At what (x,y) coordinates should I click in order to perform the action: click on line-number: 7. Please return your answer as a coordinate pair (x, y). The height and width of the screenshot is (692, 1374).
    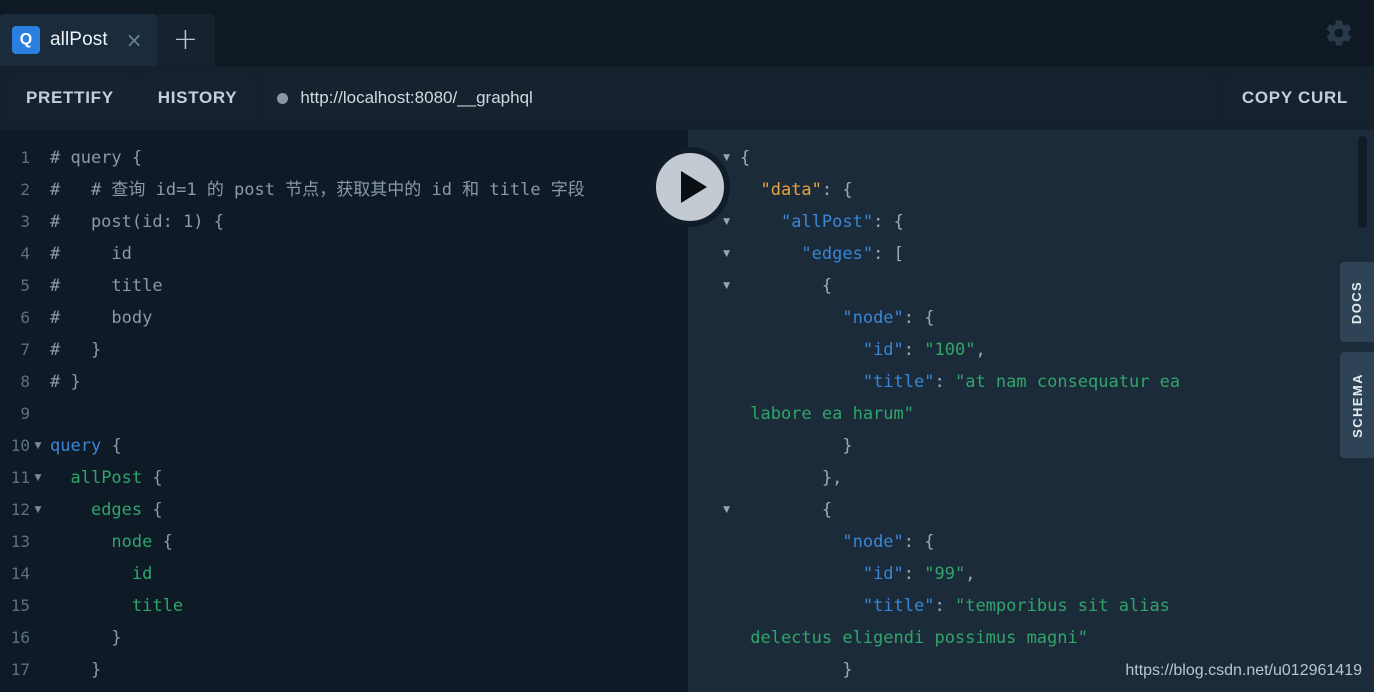
    Looking at the image, I should click on (25, 349).